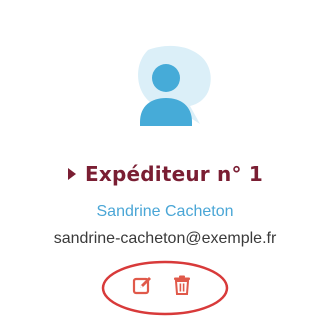 The image size is (330, 329). What do you see at coordinates (174, 174) in the screenshot?
I see `sender-title: Expéditeur n° 1` at bounding box center [174, 174].